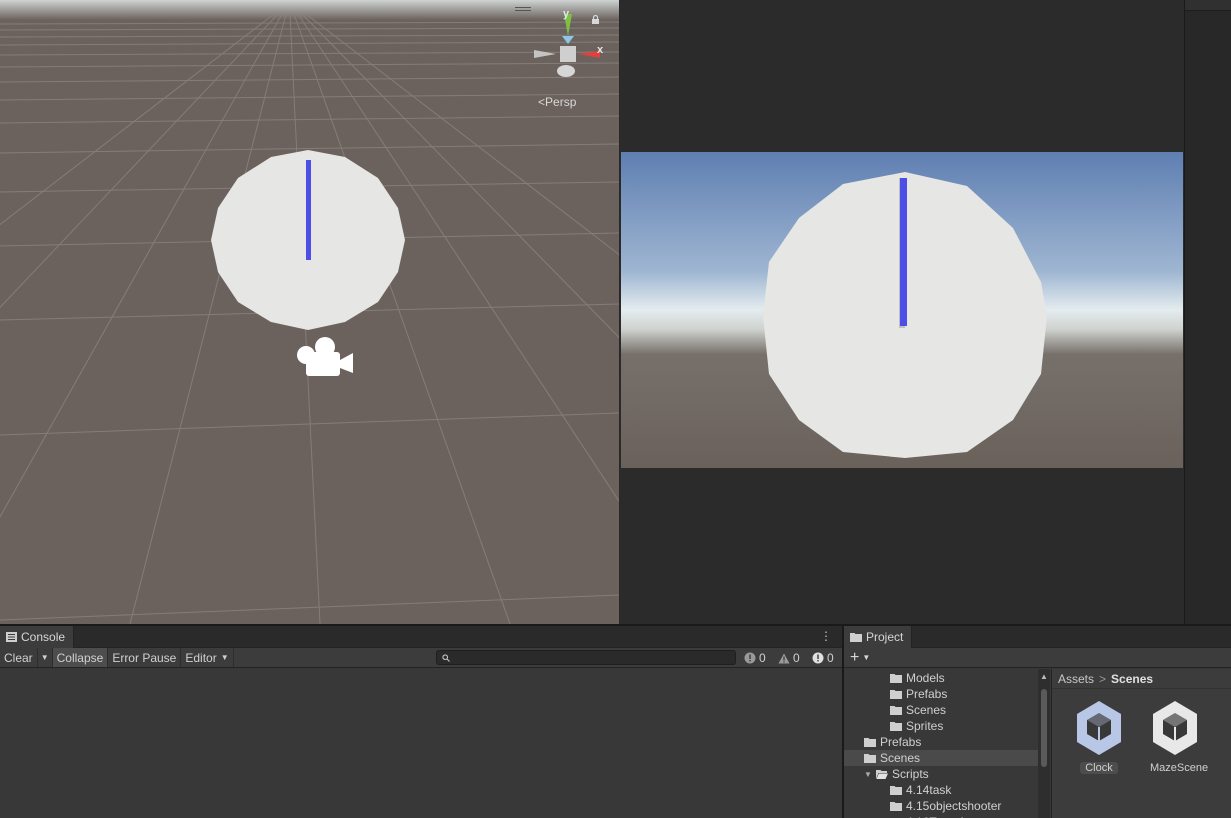 This screenshot has width=1231, height=818. Describe the element at coordinates (11, 637) in the screenshot. I see `console-icon` at that location.